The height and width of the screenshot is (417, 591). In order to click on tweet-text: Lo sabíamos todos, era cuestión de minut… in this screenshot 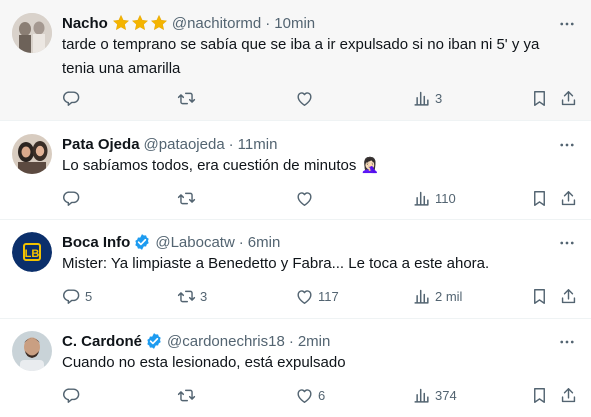, I will do `click(312, 166)`.